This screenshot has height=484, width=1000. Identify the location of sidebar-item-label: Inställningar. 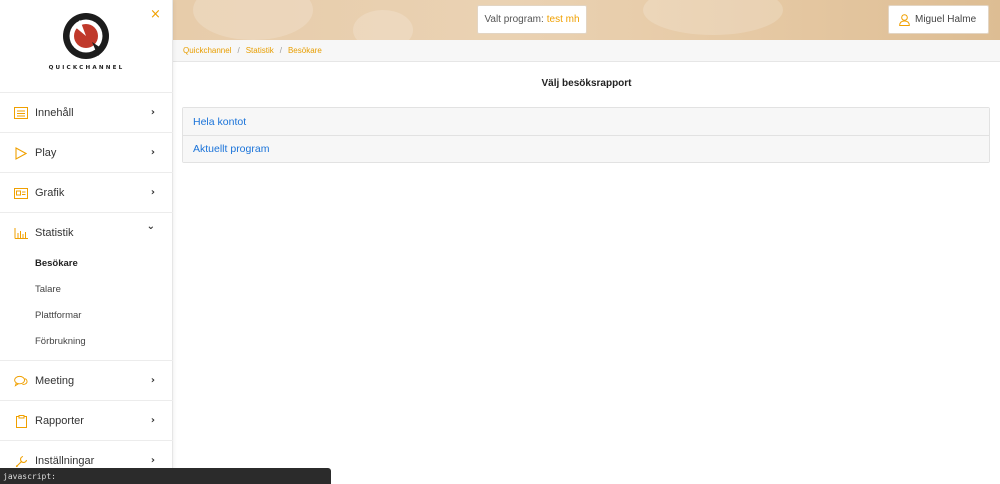
(65, 460).